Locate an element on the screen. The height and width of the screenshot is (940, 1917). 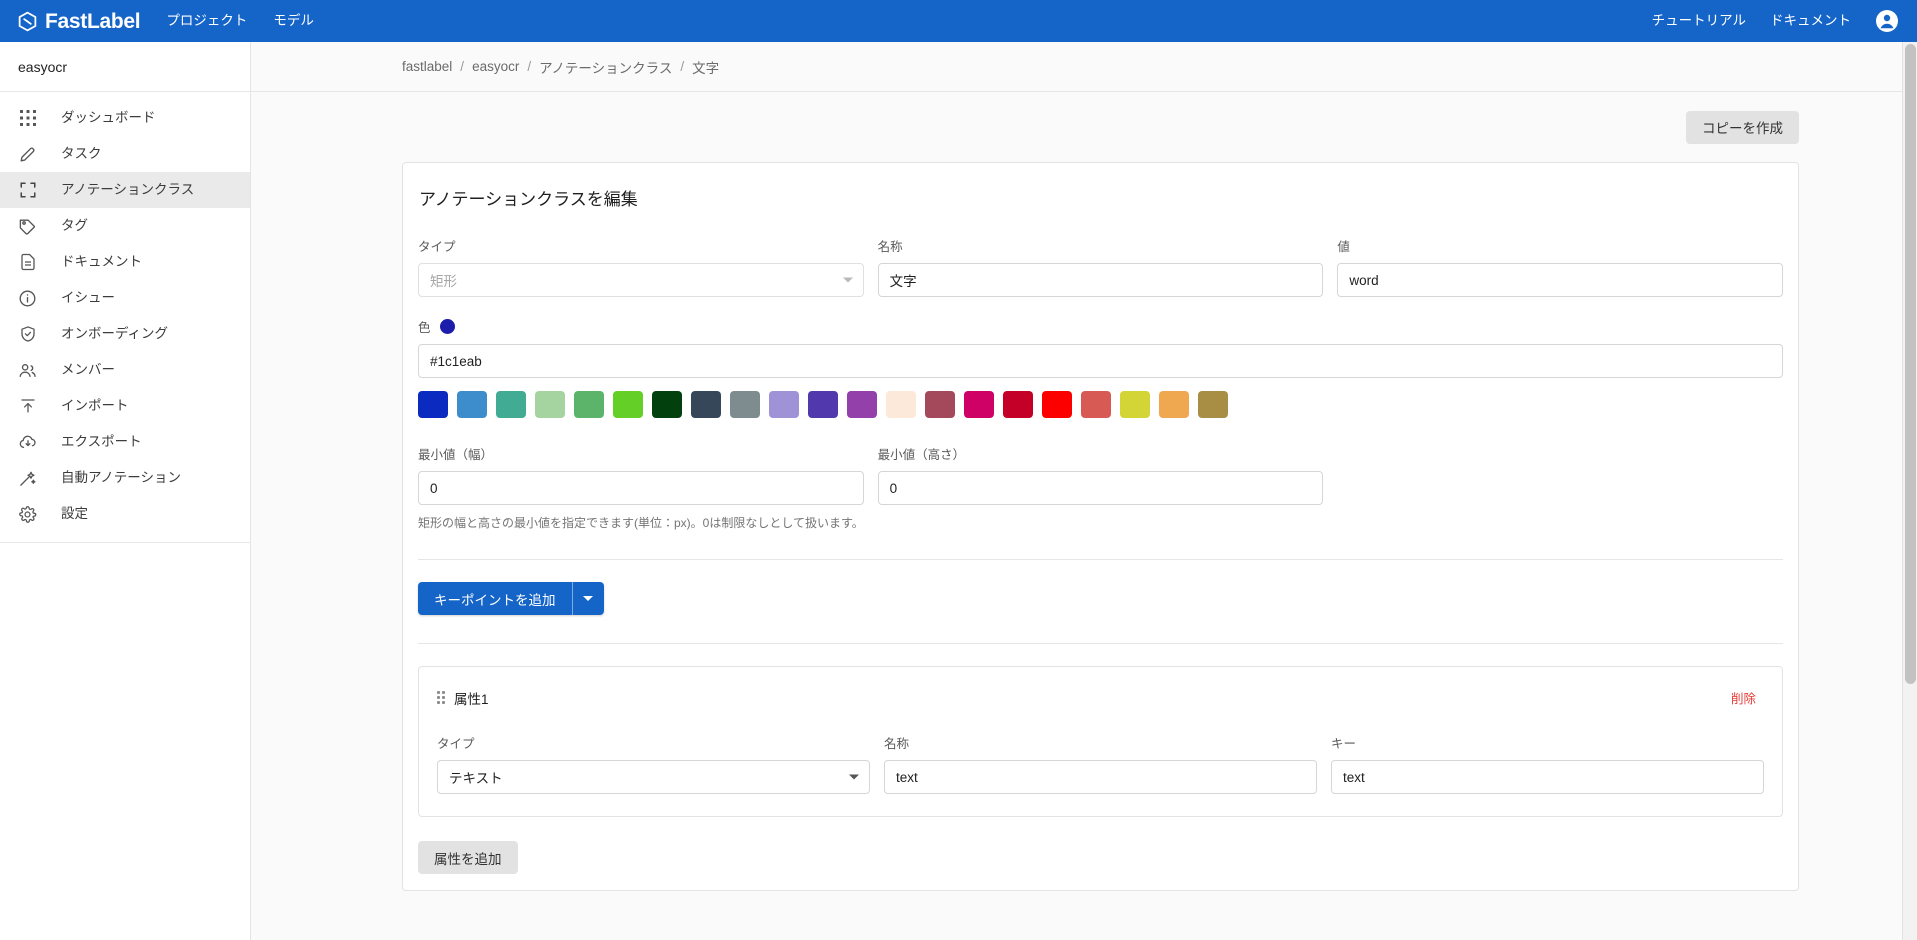
sidebar-item-document: ドキュメント is located at coordinates (125, 262).